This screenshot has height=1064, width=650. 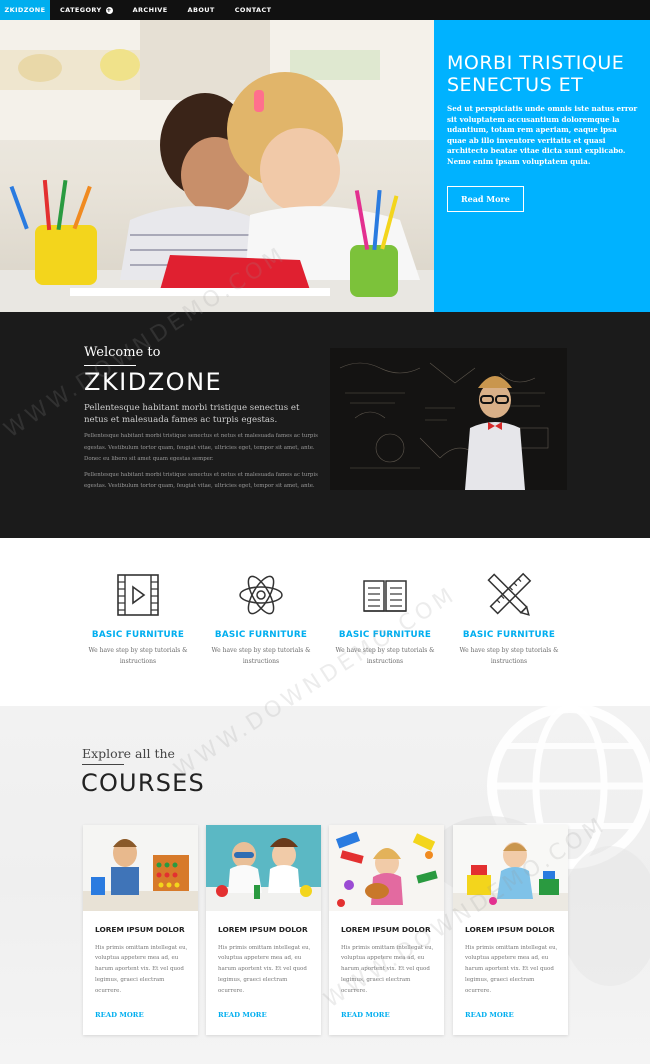 What do you see at coordinates (448, 419) in the screenshot?
I see `welcome-image` at bounding box center [448, 419].